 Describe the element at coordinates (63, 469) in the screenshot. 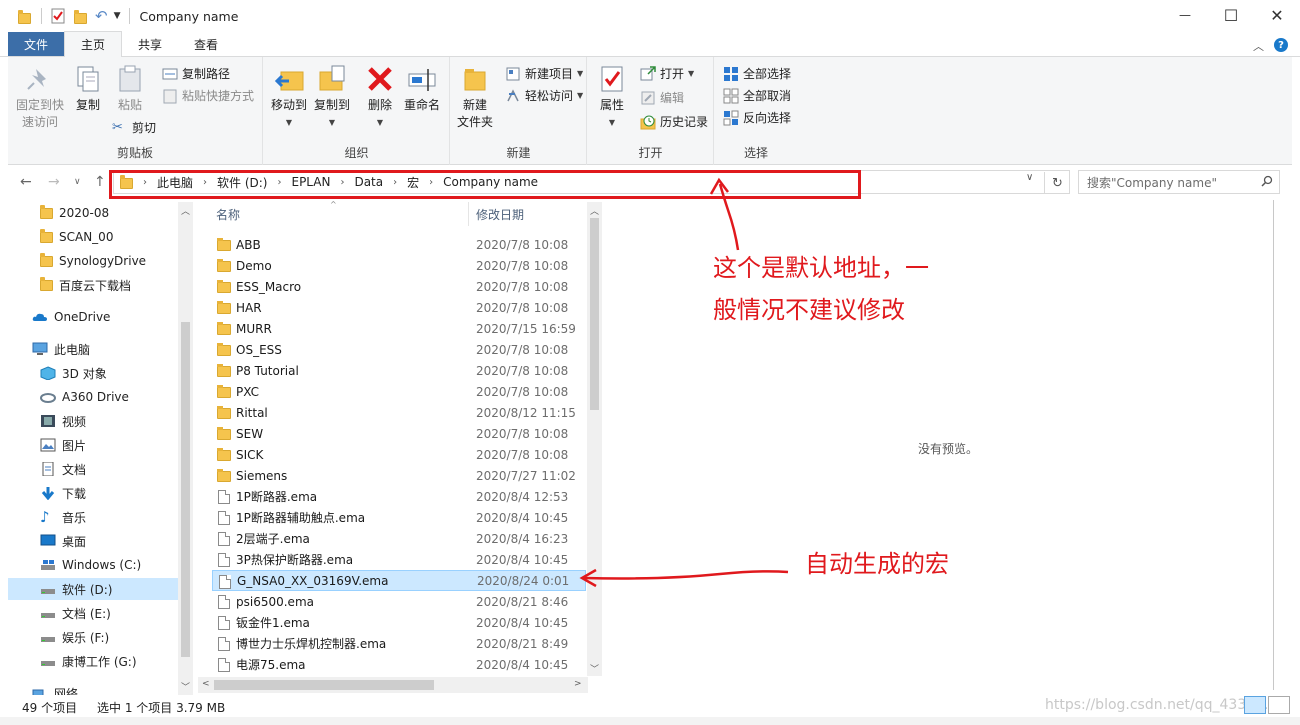

I see `nav-item-documents: 文档` at that location.